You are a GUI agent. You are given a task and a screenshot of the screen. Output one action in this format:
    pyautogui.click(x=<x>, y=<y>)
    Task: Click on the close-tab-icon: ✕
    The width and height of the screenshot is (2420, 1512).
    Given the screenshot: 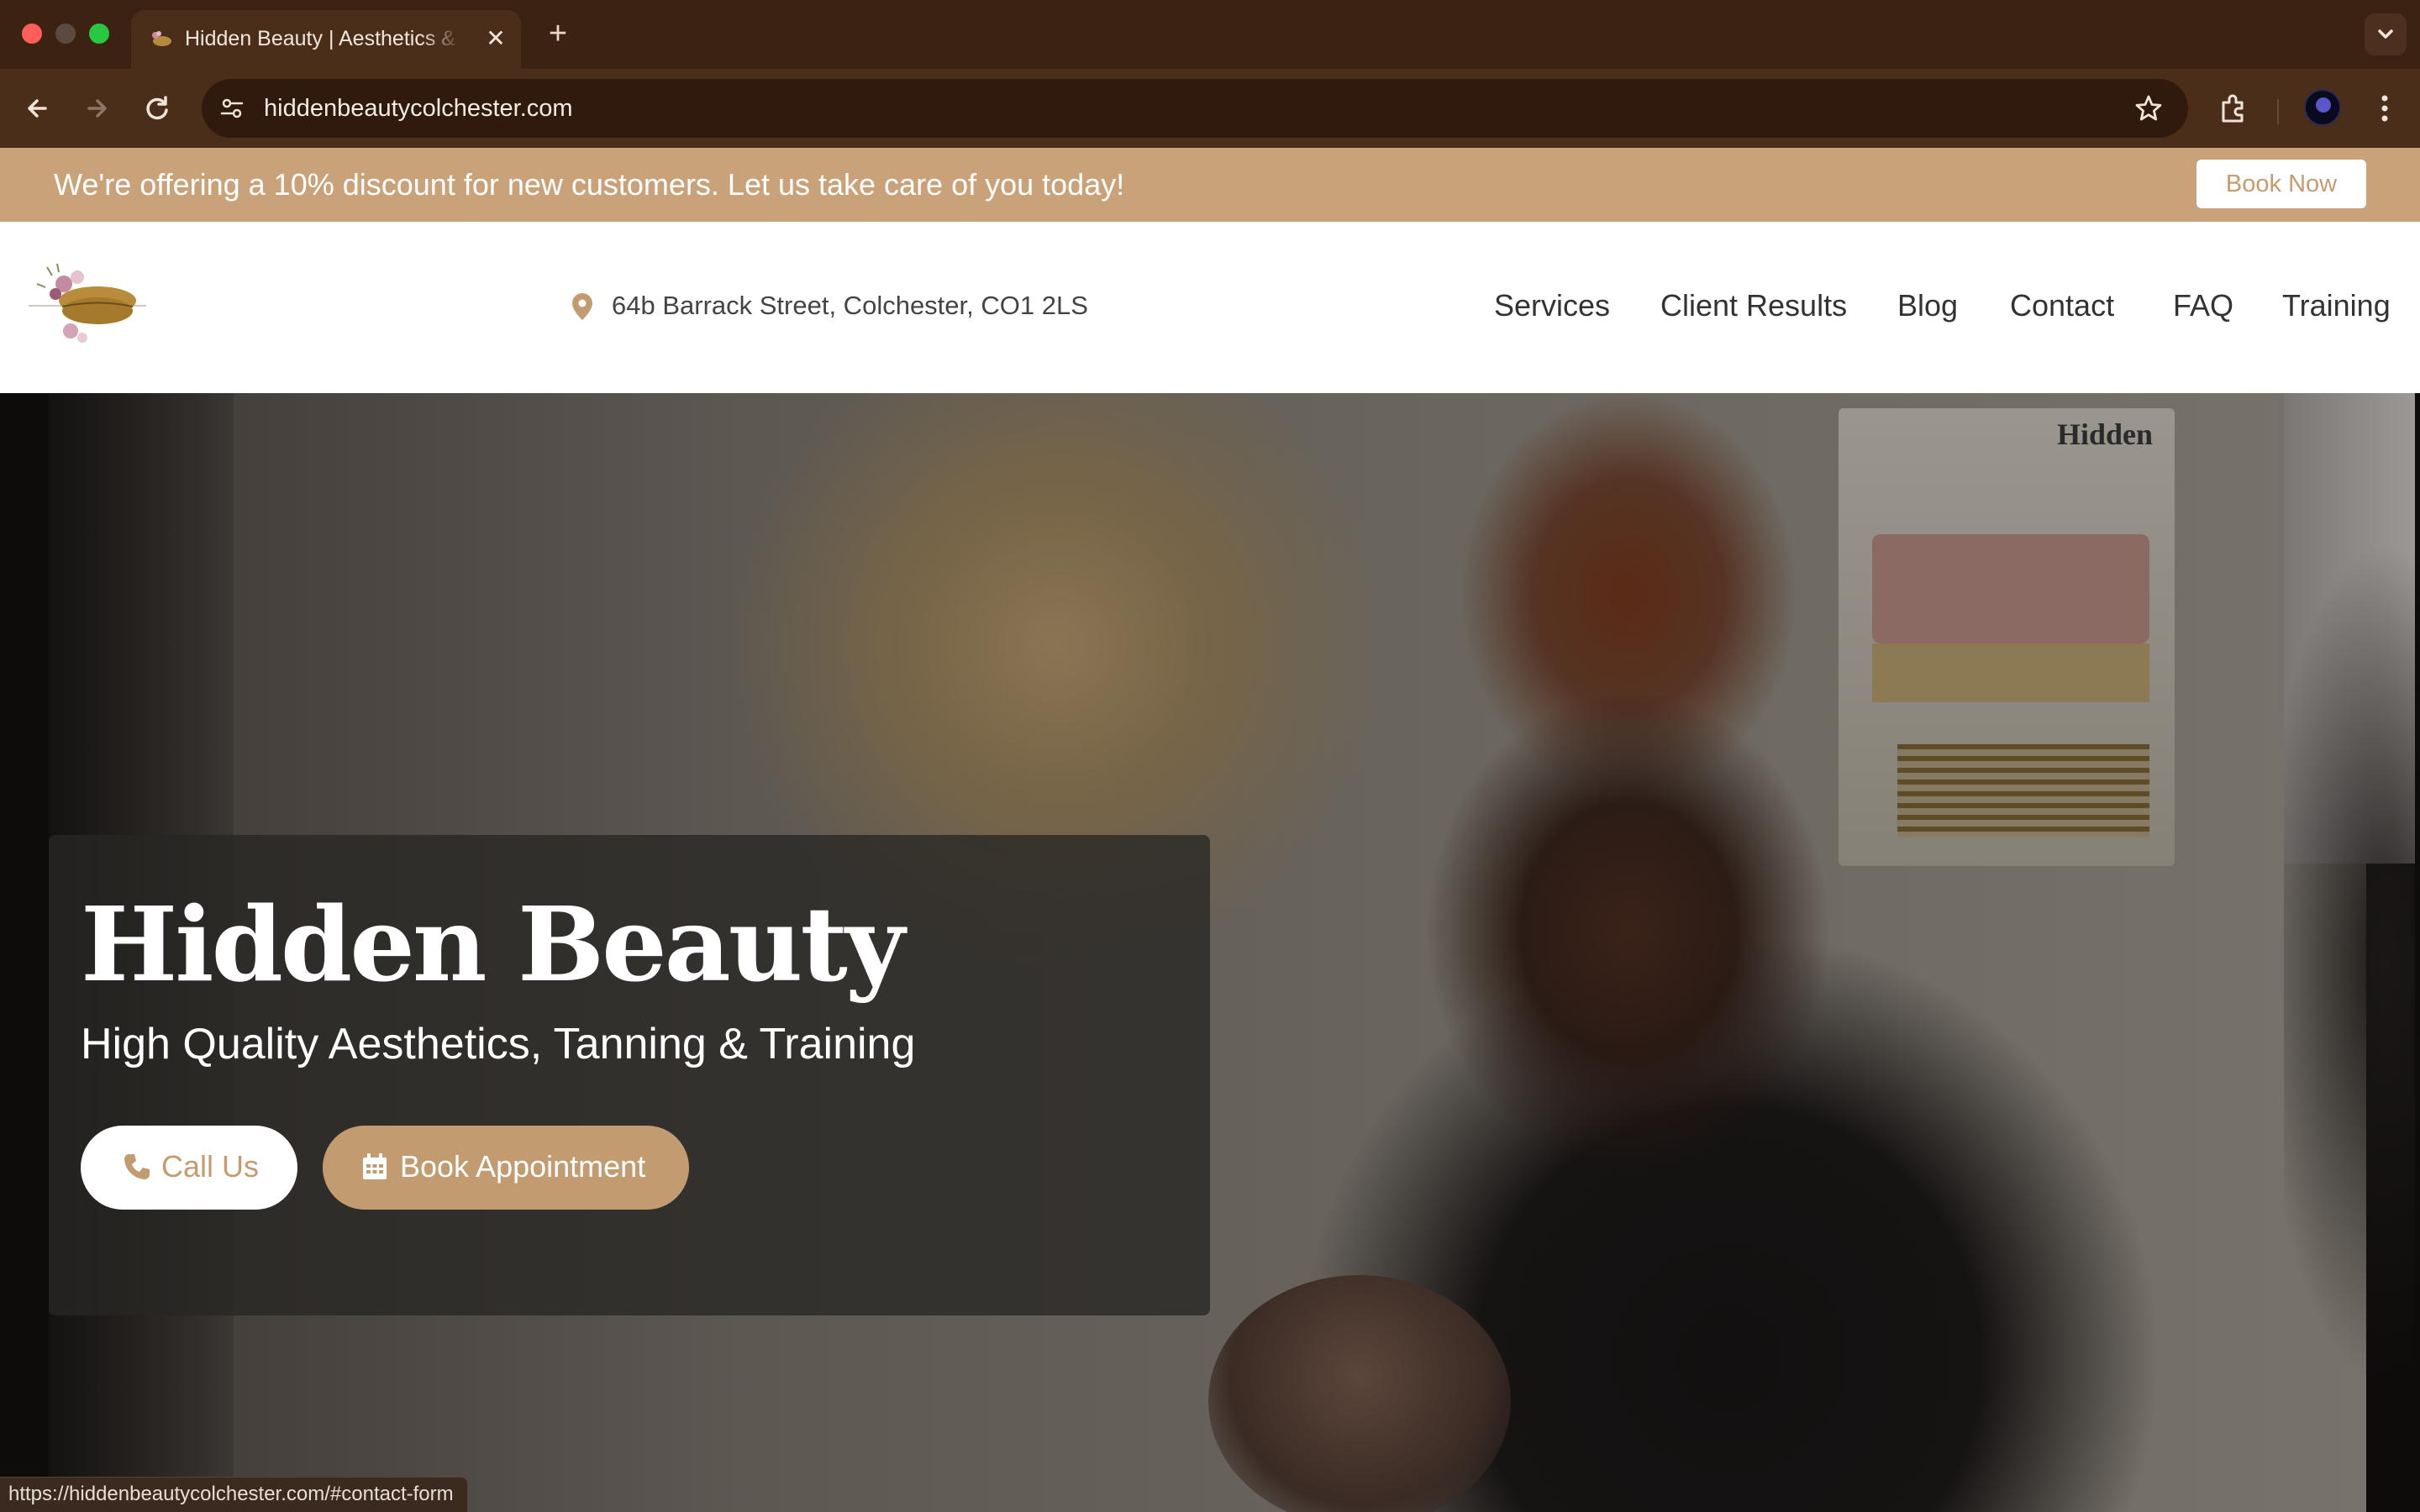 What is the action you would take?
    pyautogui.click(x=496, y=38)
    